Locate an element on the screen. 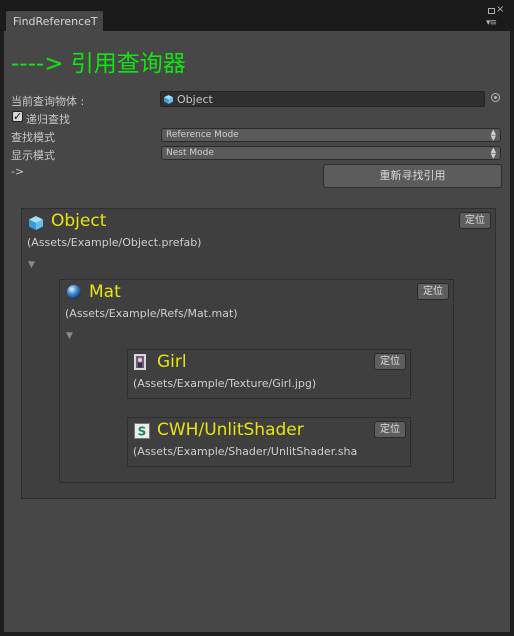 The image size is (514, 636). context-menu-icon: ▾≡ is located at coordinates (491, 23).